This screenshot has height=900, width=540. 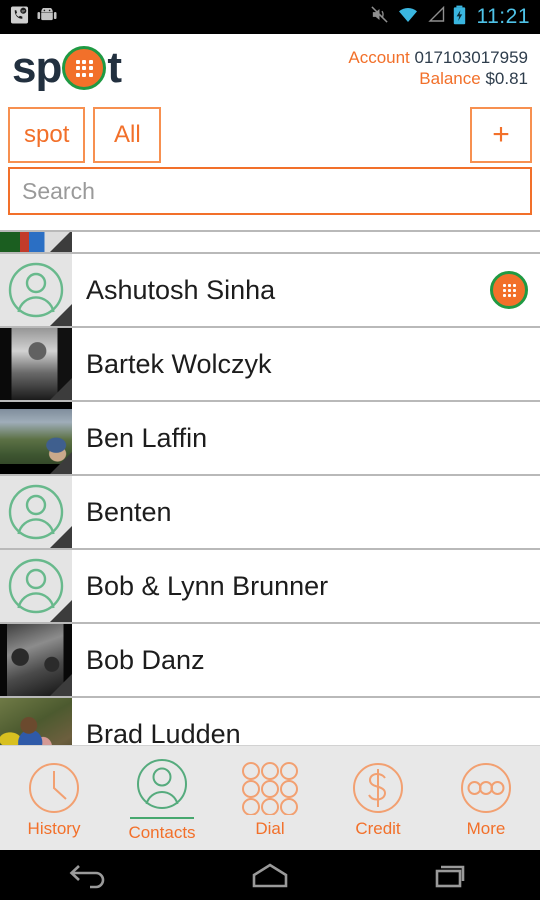 I want to click on search-input, so click(x=270, y=191).